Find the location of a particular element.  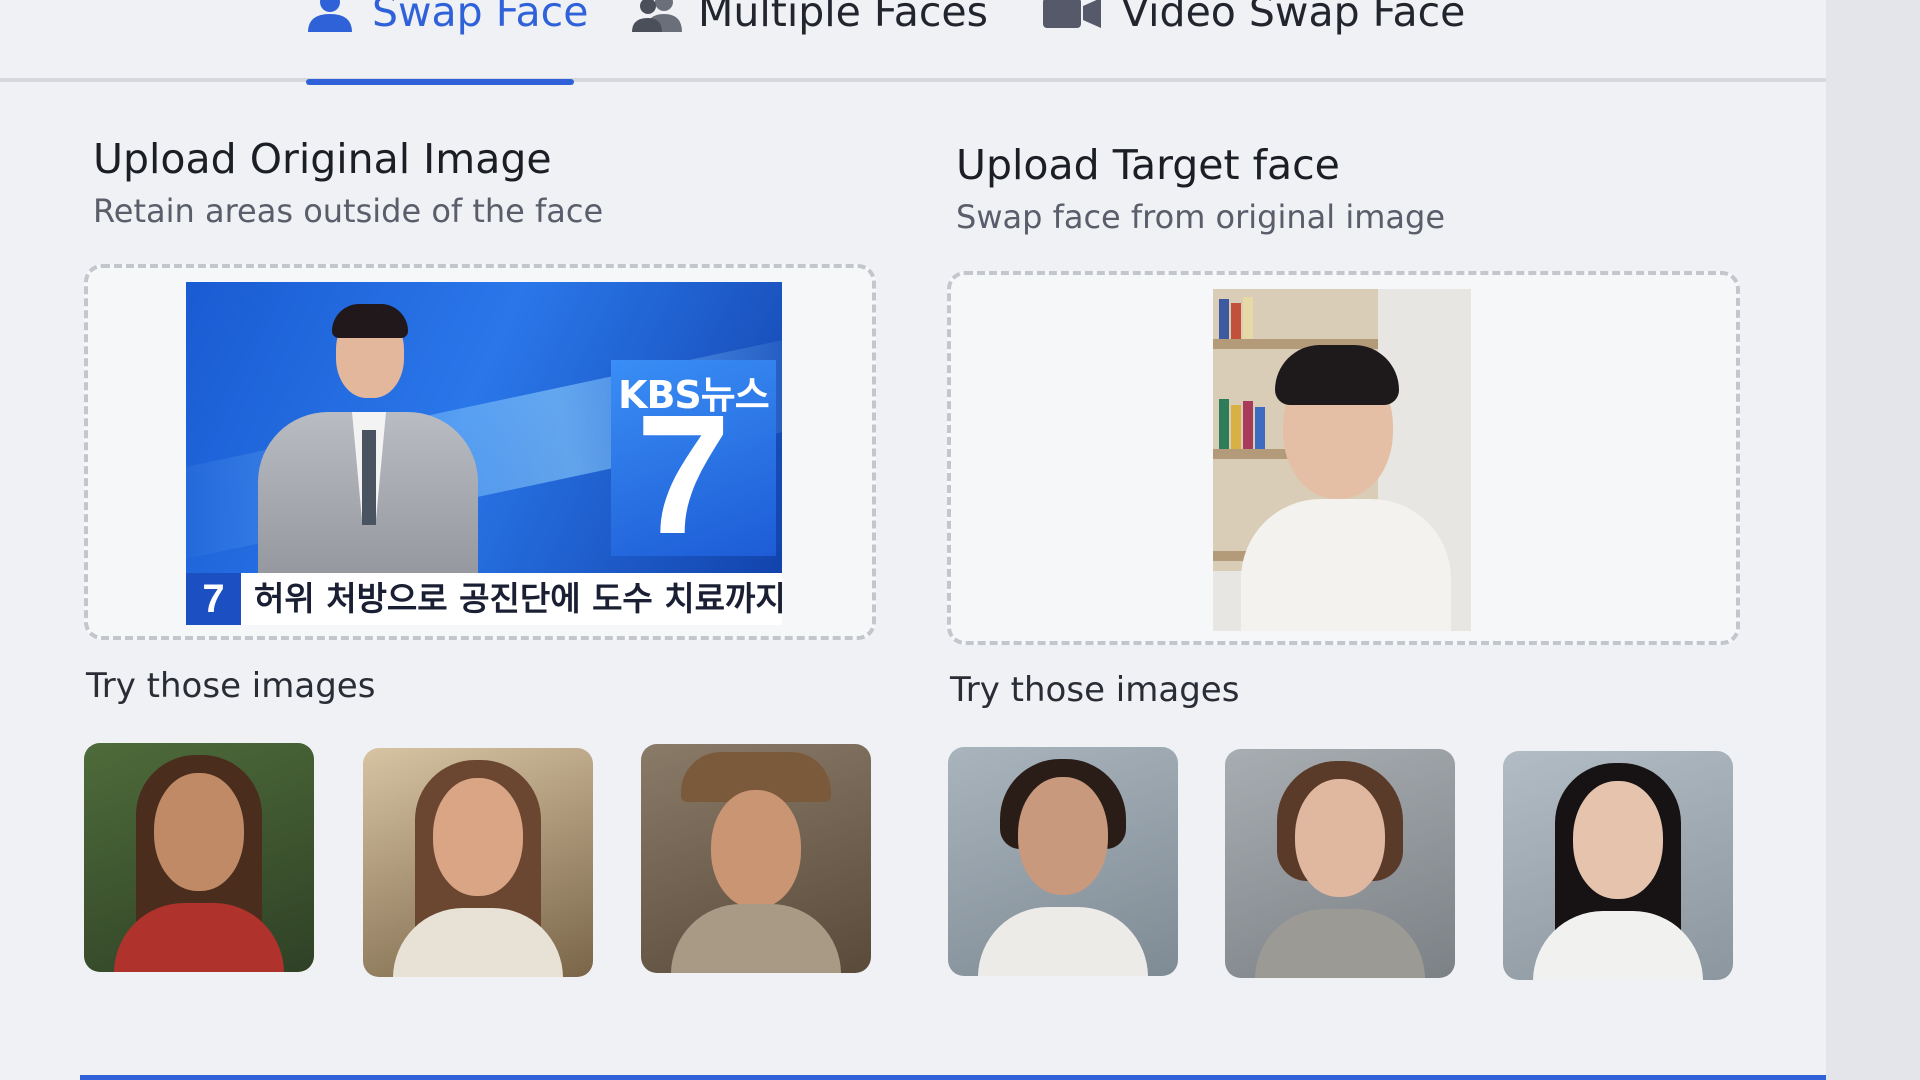

tab-label: Swap Face is located at coordinates (480, 18).